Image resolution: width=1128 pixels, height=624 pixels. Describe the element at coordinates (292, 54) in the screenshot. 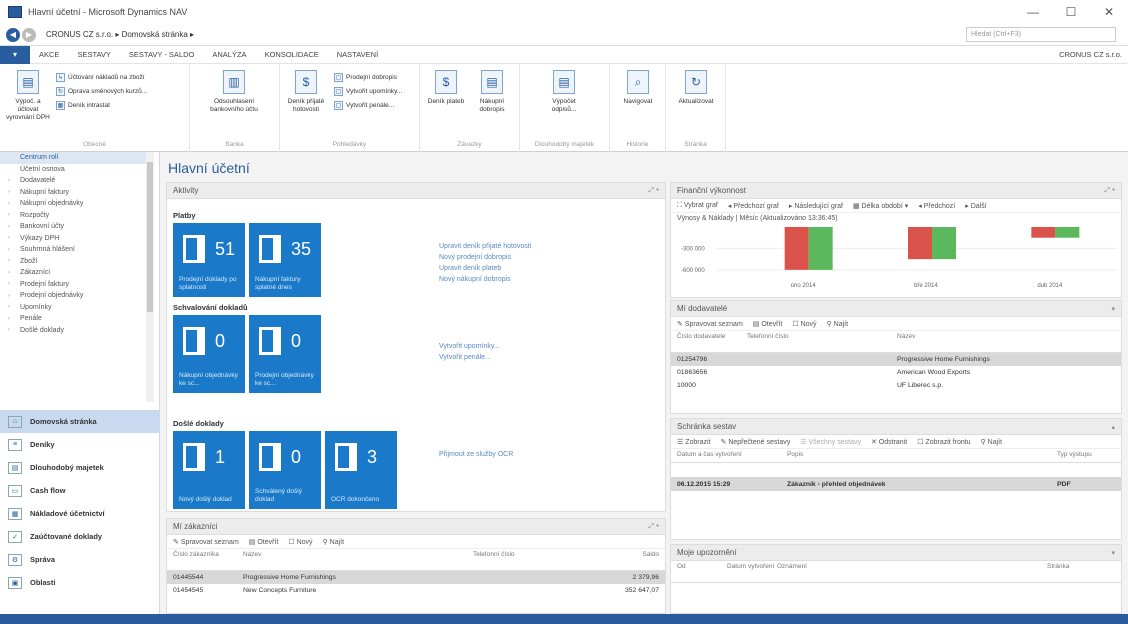

I see `menu-tab-konsolidace: KONSOLIDACE` at that location.